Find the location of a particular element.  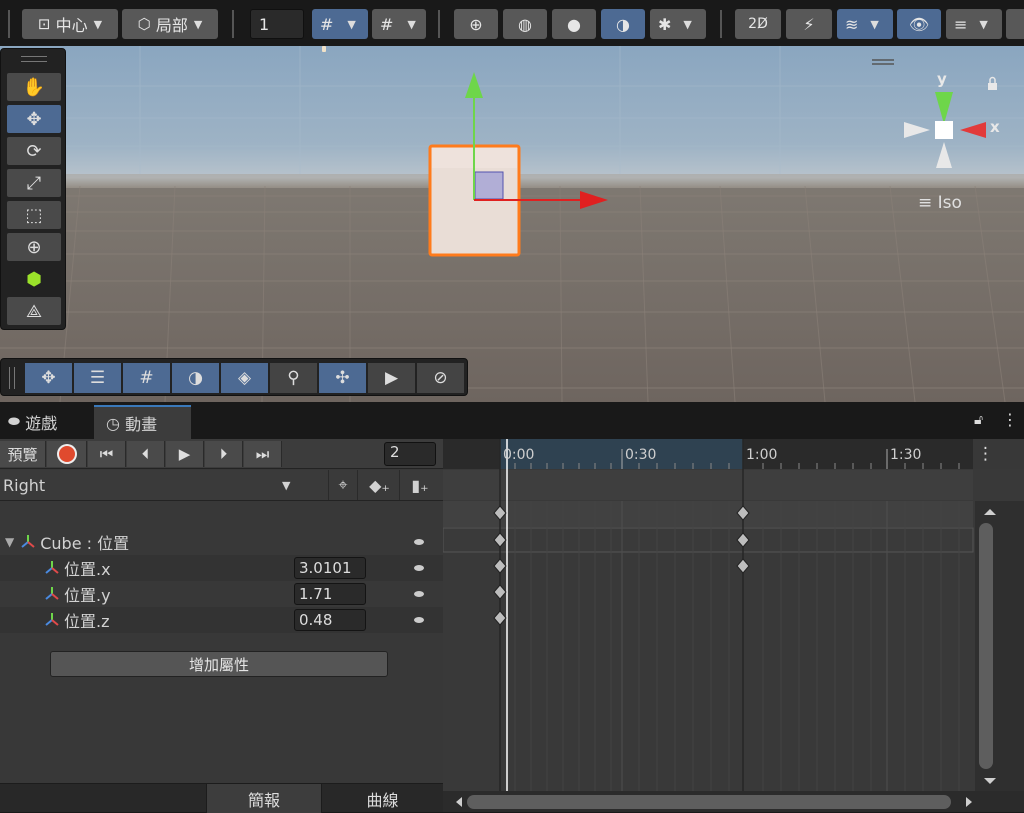

property-row-x: 位置.x 3.0101 is located at coordinates (221, 568).